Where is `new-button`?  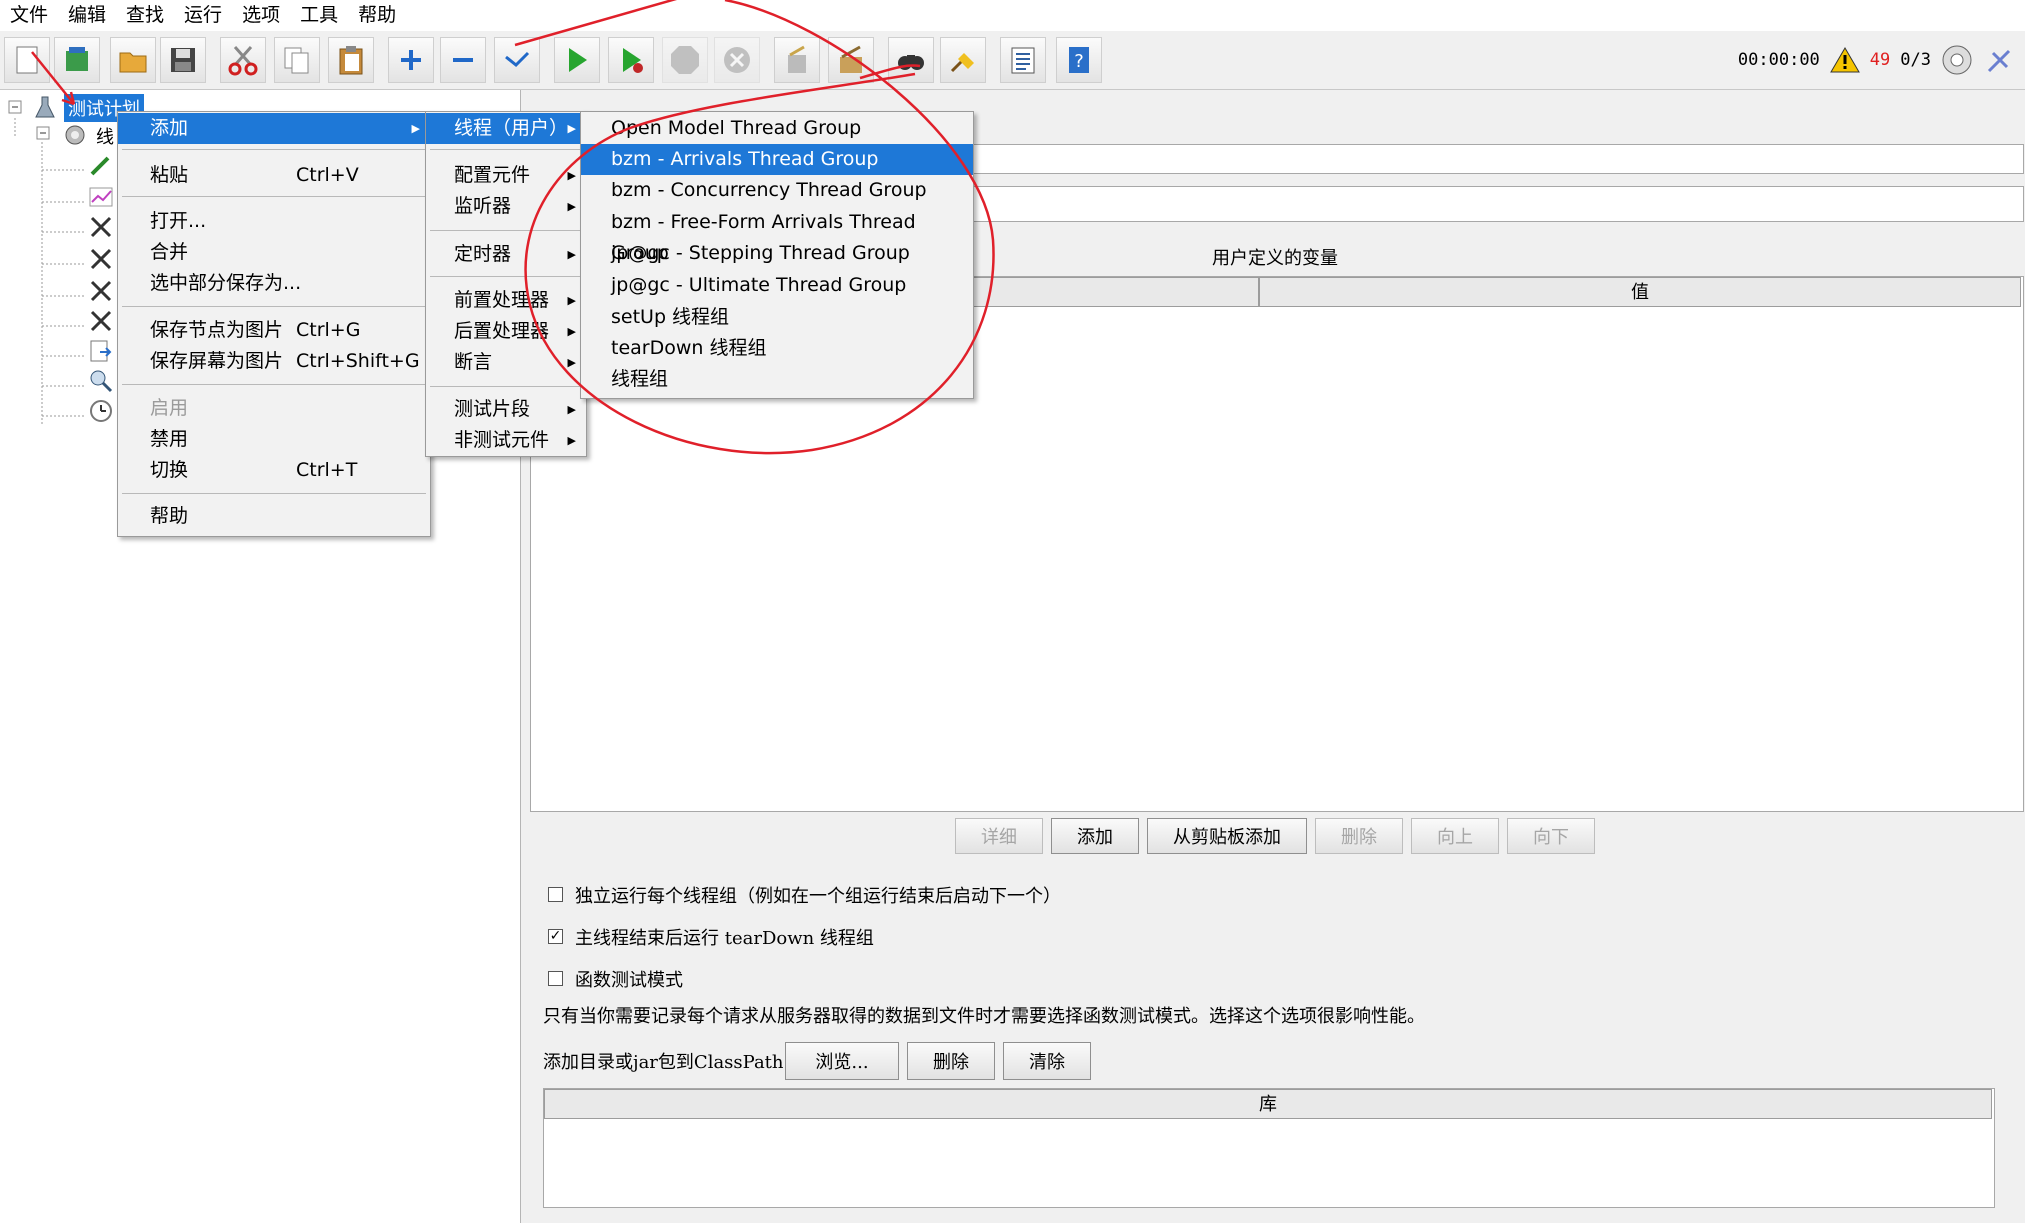
new-button is located at coordinates (27, 60).